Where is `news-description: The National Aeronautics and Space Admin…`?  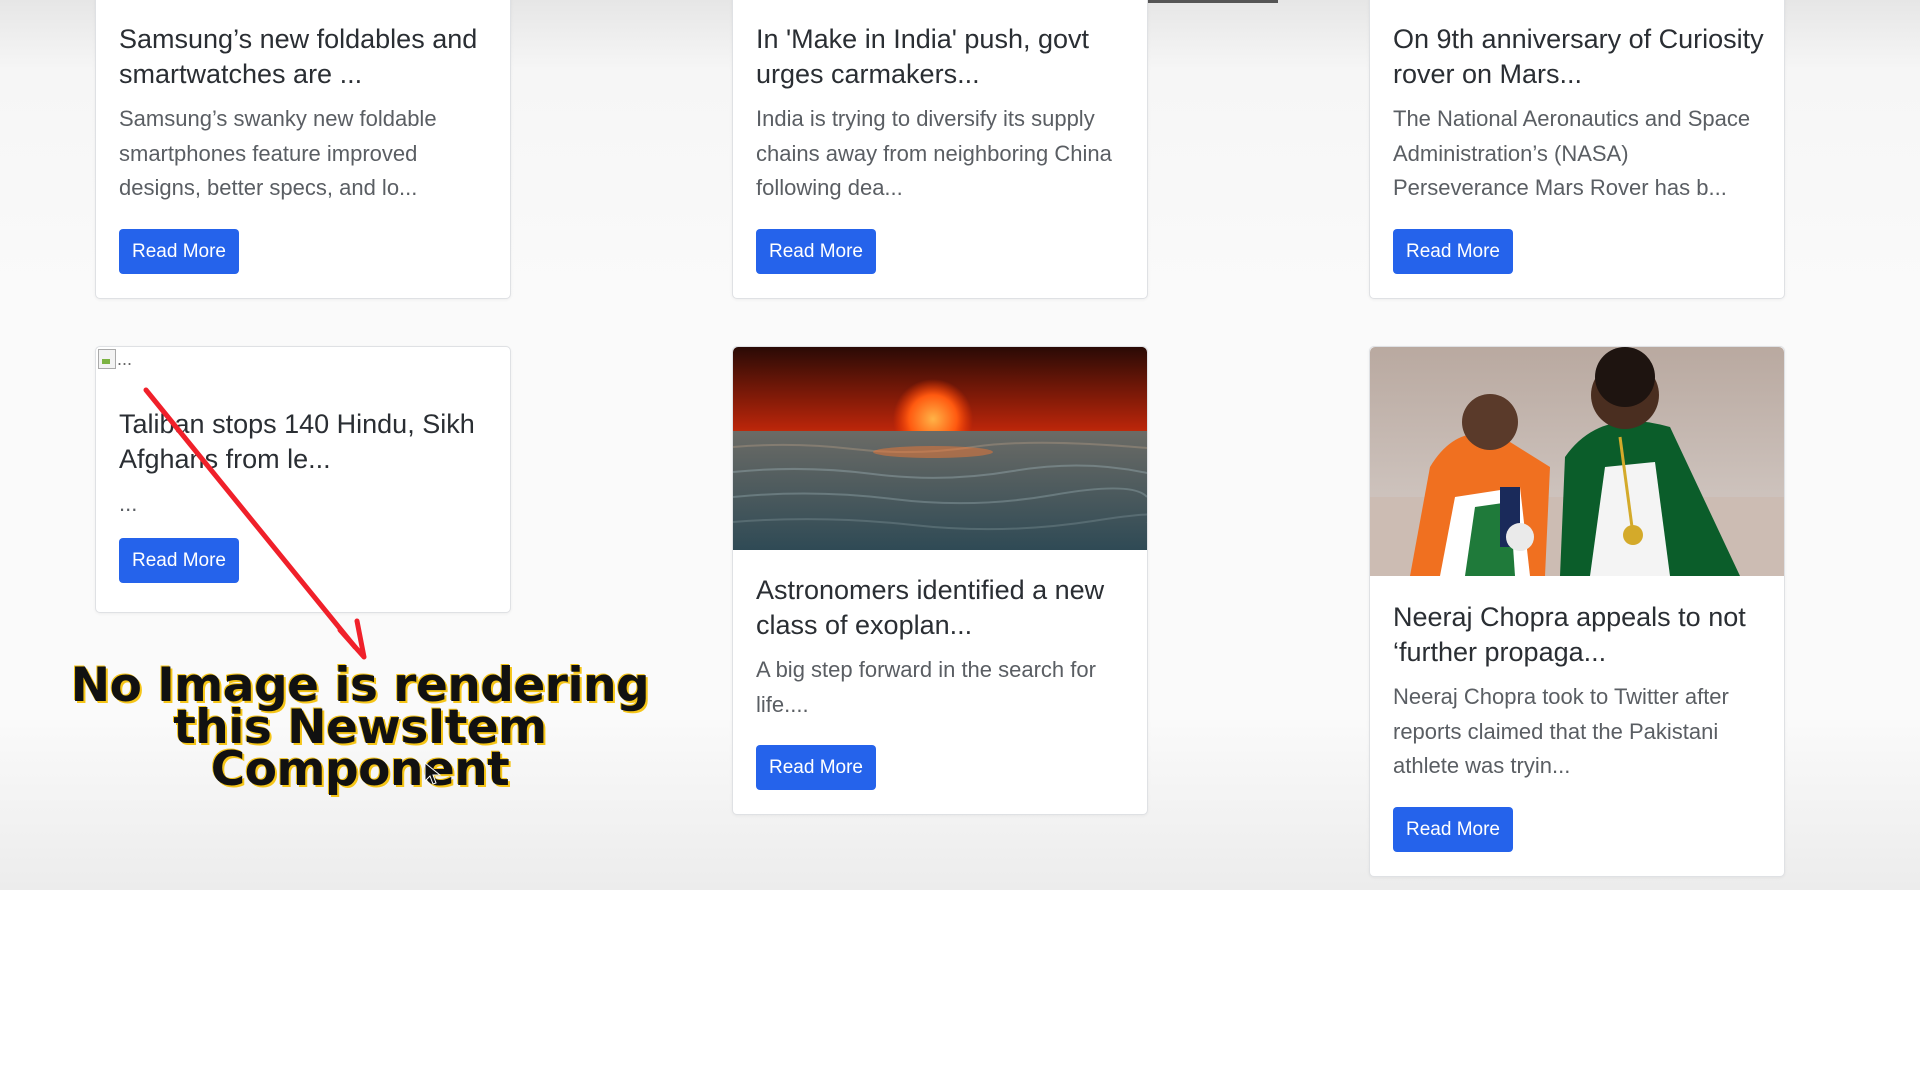
news-description: The National Aeronautics and Space Admin… is located at coordinates (1572, 153).